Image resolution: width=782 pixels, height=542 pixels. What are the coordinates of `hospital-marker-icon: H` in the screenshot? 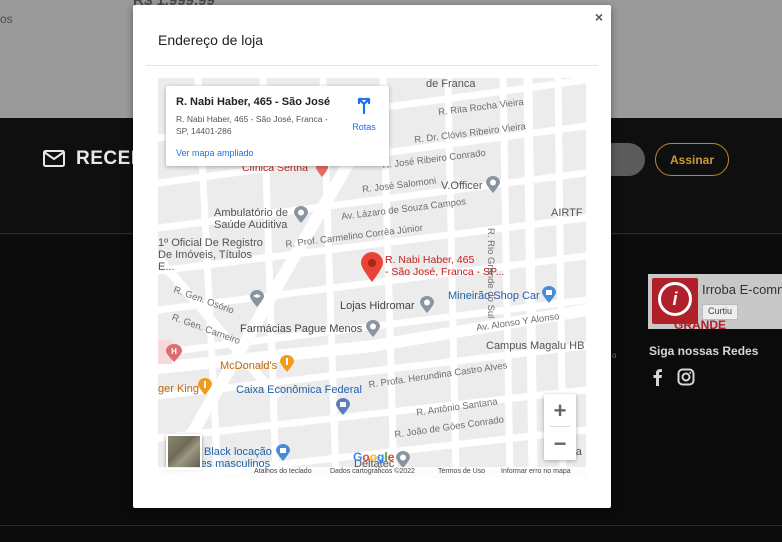 It's located at (174, 353).